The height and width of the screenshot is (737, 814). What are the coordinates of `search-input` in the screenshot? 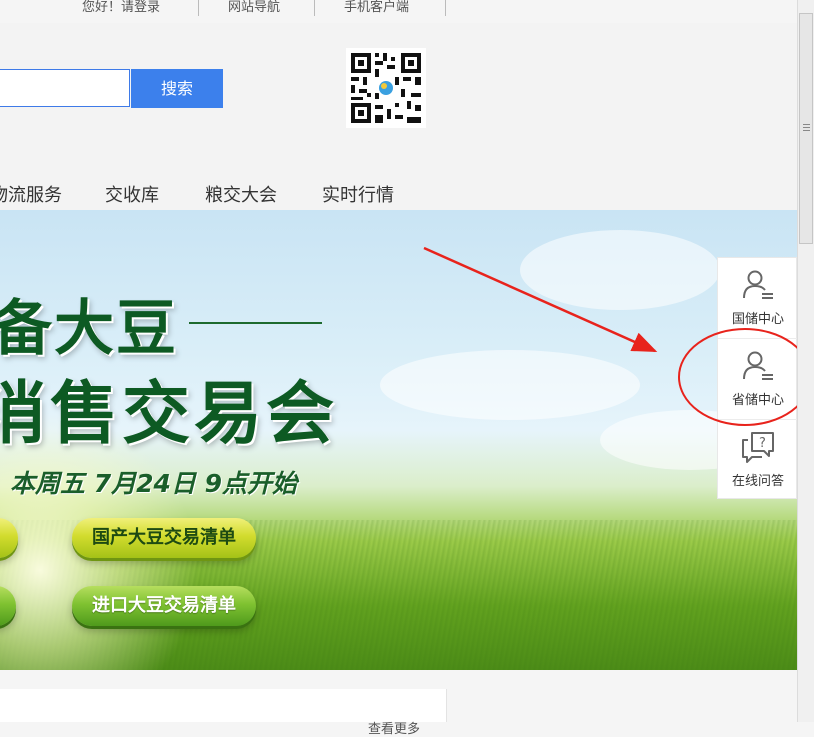 It's located at (65, 88).